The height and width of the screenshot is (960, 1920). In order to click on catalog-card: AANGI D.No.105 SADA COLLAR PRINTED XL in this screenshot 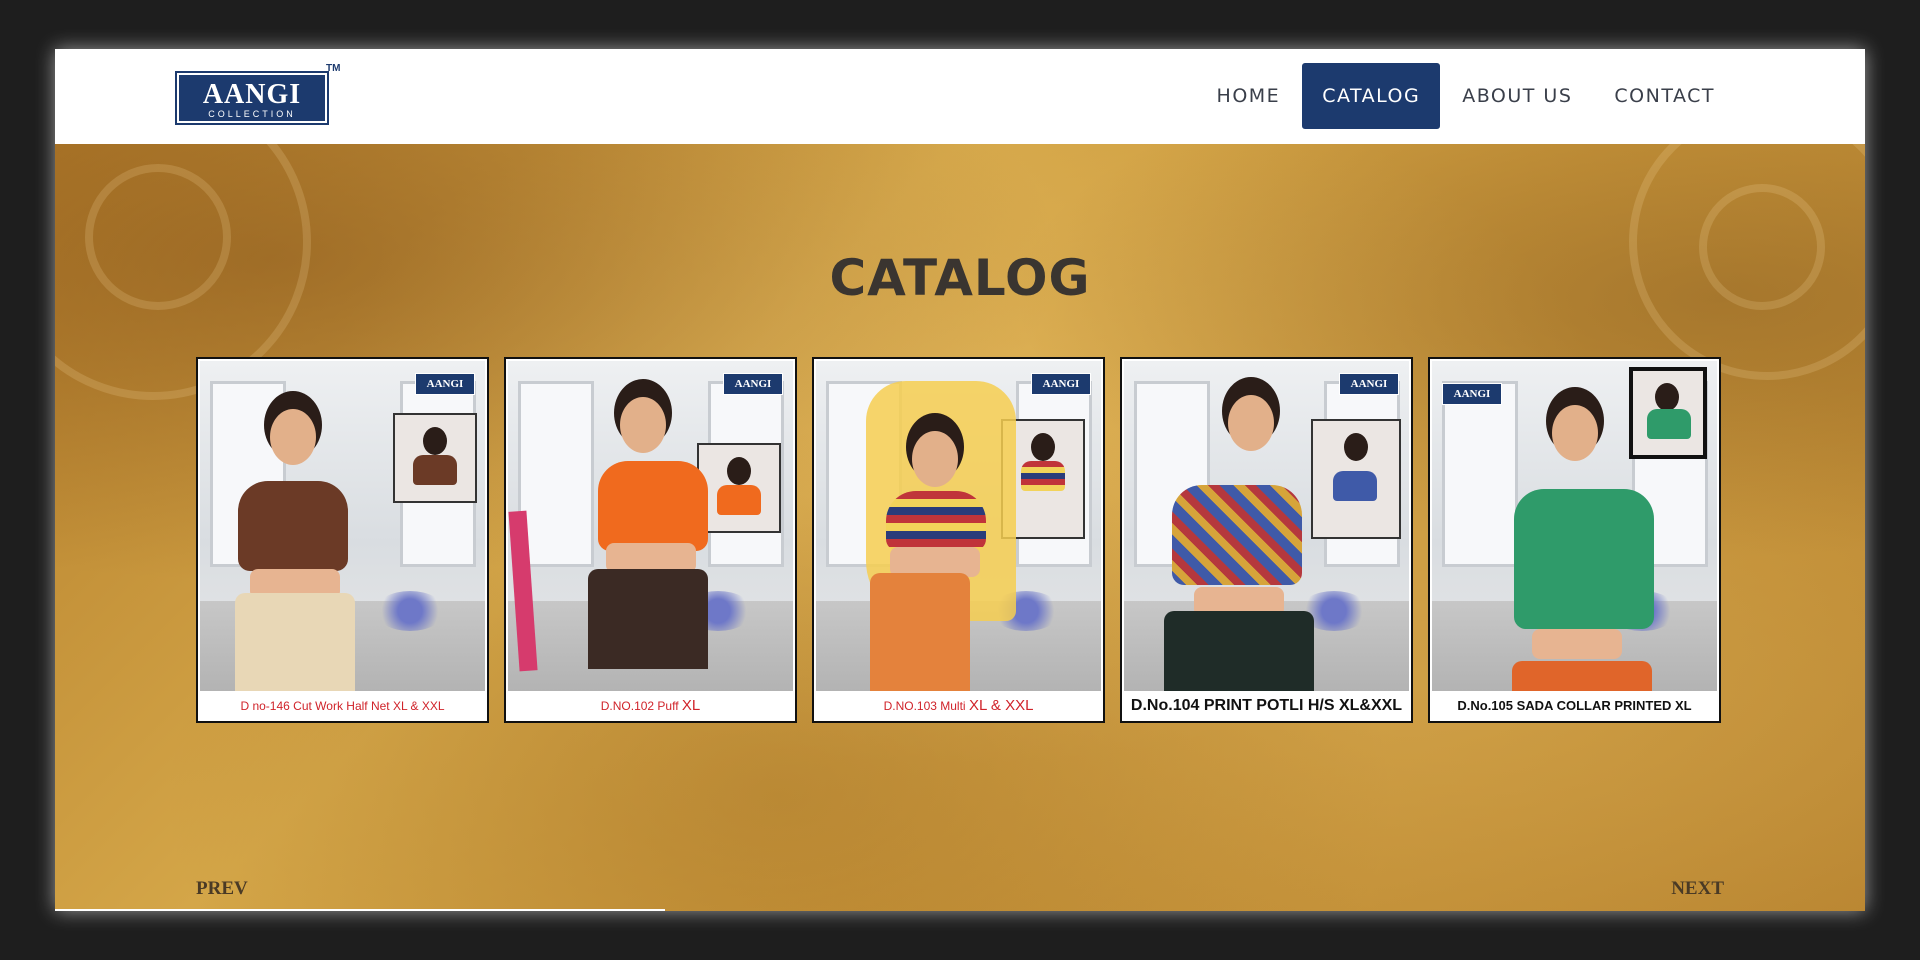, I will do `click(1574, 540)`.